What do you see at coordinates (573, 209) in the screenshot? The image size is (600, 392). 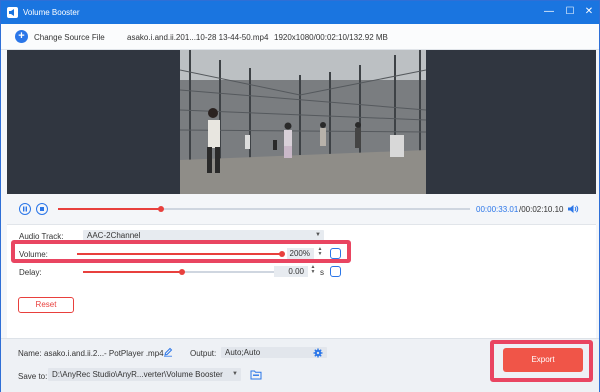 I see `speaker-icon` at bounding box center [573, 209].